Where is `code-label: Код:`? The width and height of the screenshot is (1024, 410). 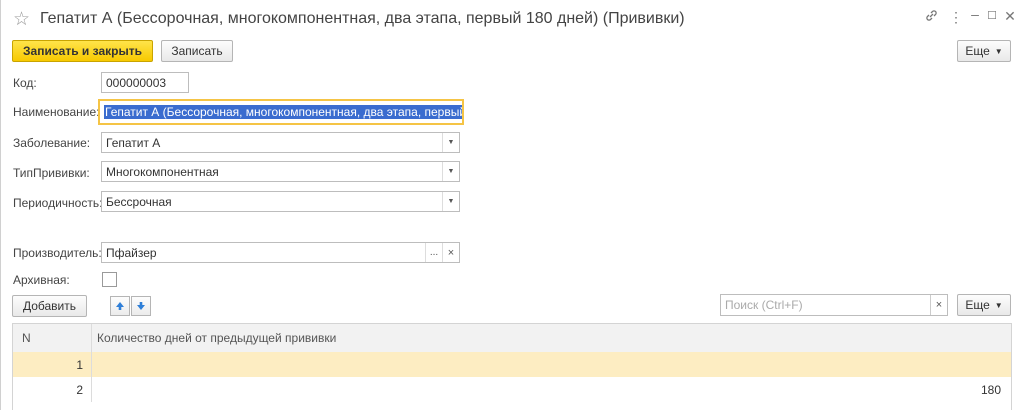 code-label: Код: is located at coordinates (25, 83).